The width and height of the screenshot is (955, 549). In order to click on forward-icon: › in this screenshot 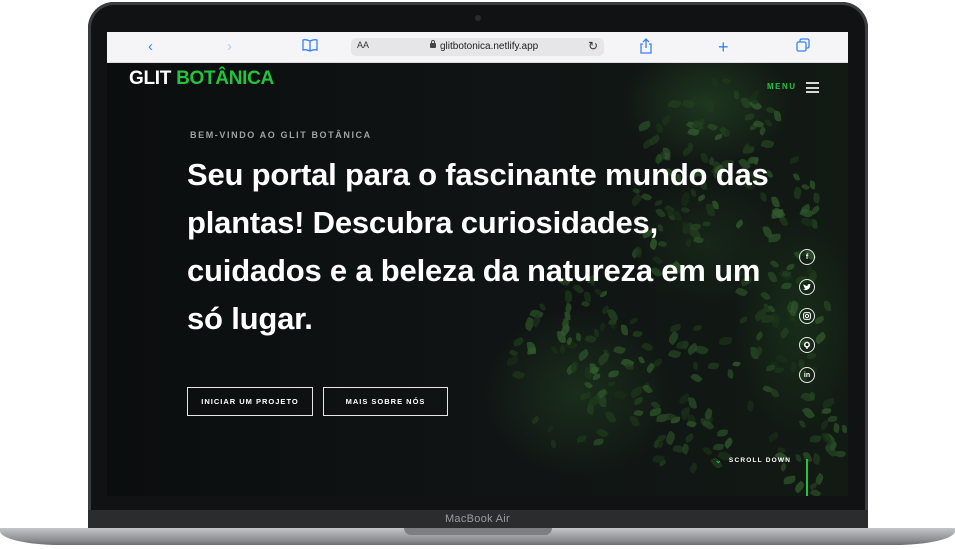, I will do `click(229, 47)`.